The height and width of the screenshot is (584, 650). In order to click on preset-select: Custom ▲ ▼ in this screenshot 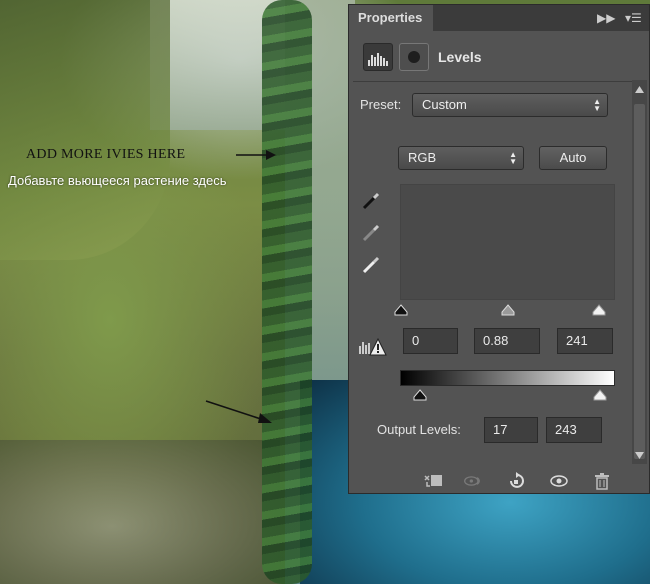, I will do `click(510, 105)`.